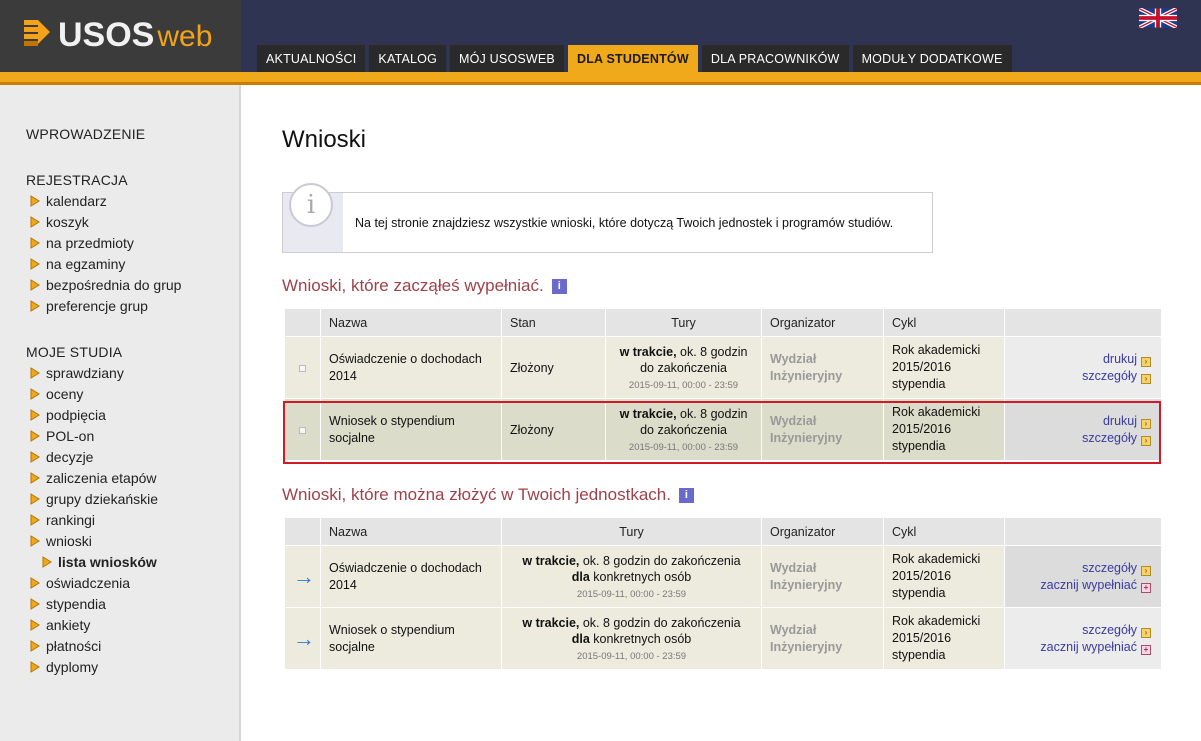 This screenshot has height=741, width=1201. Describe the element at coordinates (411, 531) in the screenshot. I see `header-name: Nazwa` at that location.